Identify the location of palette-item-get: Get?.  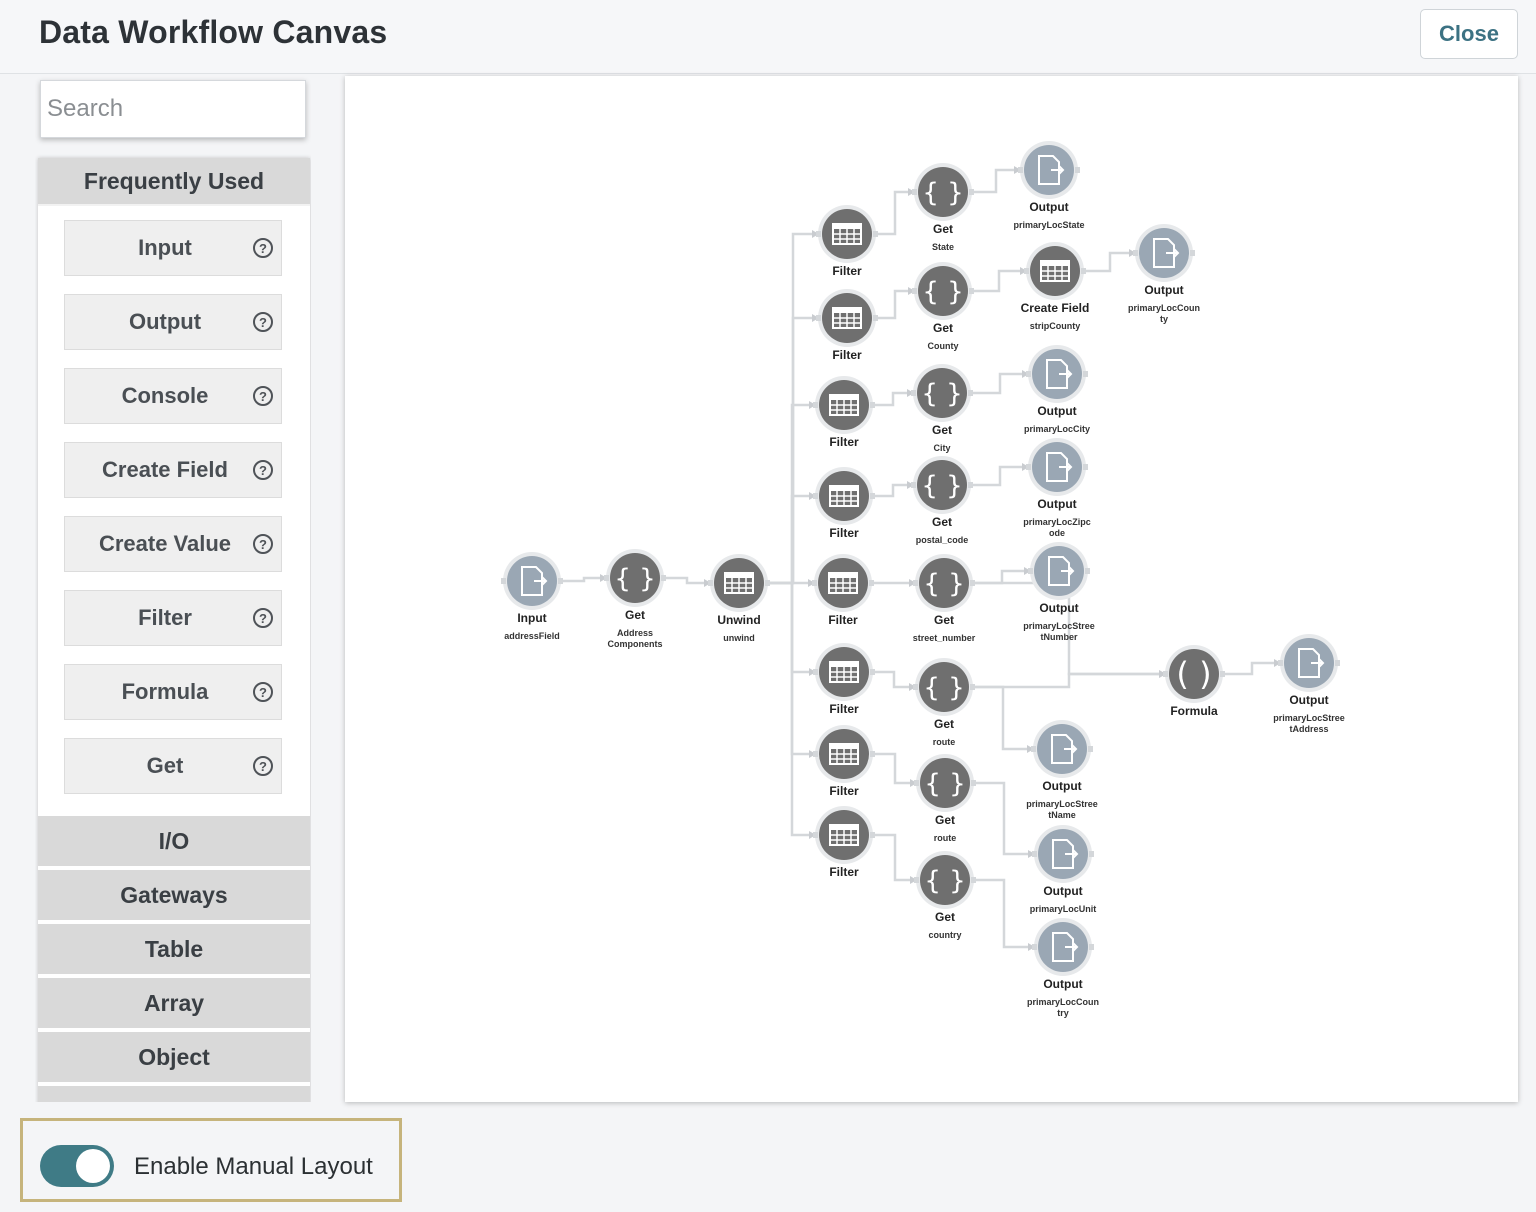
(173, 766).